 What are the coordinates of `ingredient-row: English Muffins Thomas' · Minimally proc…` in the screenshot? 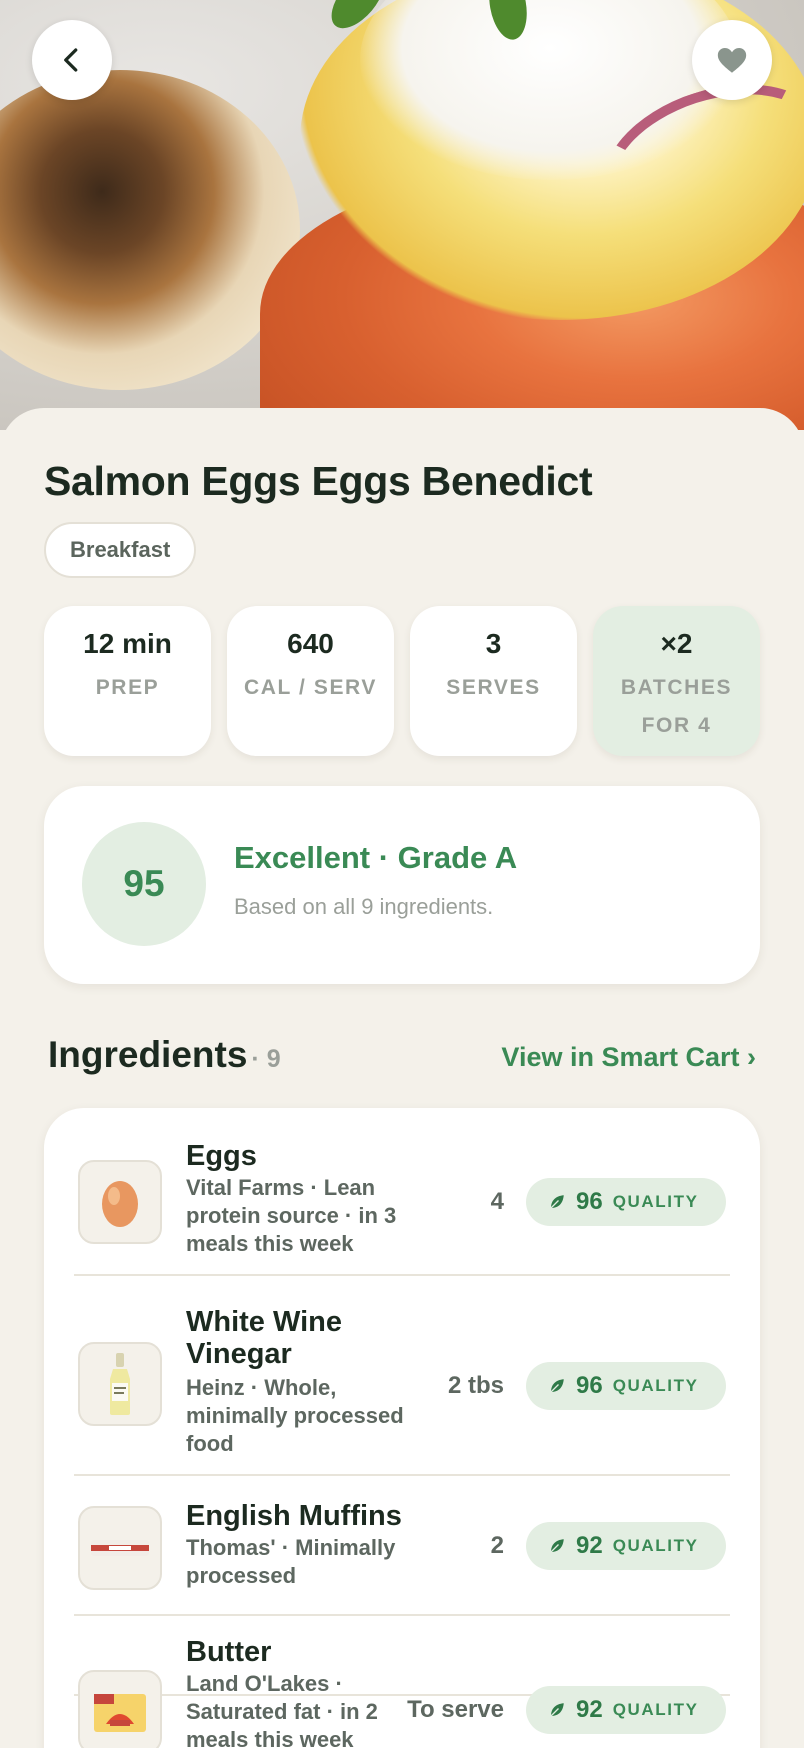 It's located at (402, 1545).